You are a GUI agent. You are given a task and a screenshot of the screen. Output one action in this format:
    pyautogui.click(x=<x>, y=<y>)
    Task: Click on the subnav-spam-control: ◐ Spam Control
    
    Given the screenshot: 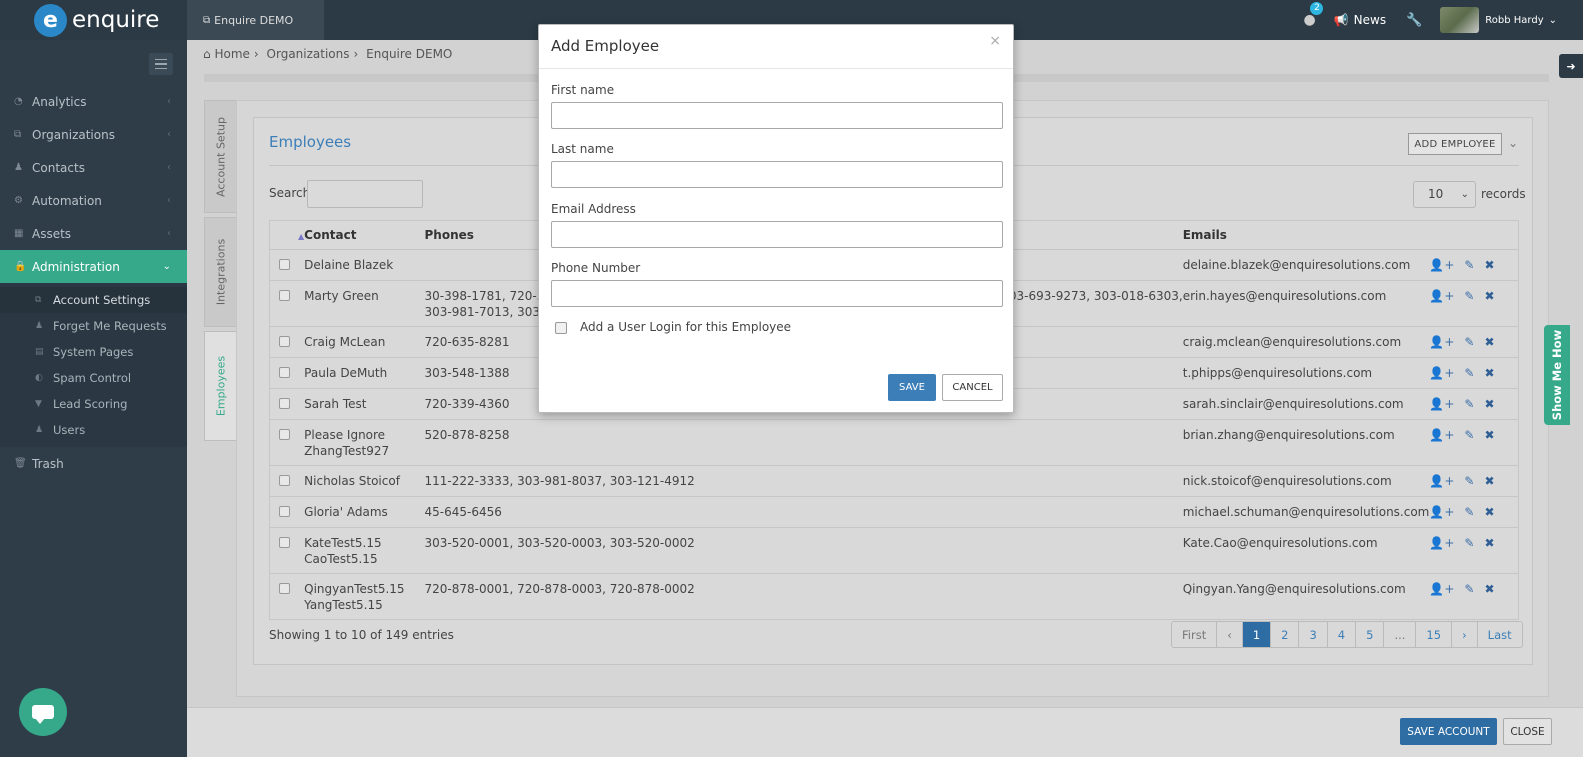 What is the action you would take?
    pyautogui.click(x=93, y=378)
    